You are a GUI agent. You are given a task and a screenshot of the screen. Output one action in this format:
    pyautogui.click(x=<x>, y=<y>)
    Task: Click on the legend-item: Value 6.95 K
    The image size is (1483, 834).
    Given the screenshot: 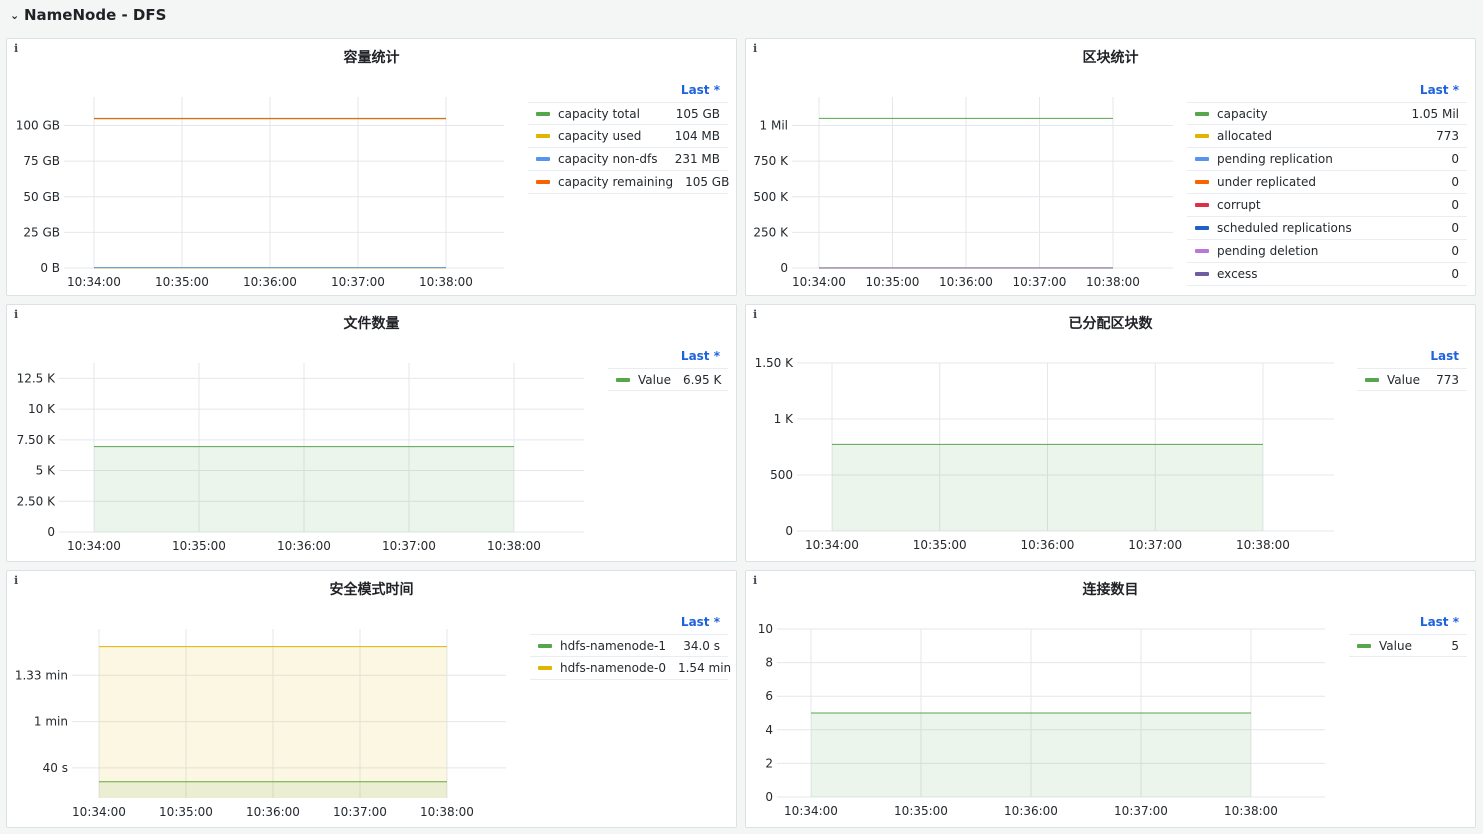 What is the action you would take?
    pyautogui.click(x=668, y=379)
    